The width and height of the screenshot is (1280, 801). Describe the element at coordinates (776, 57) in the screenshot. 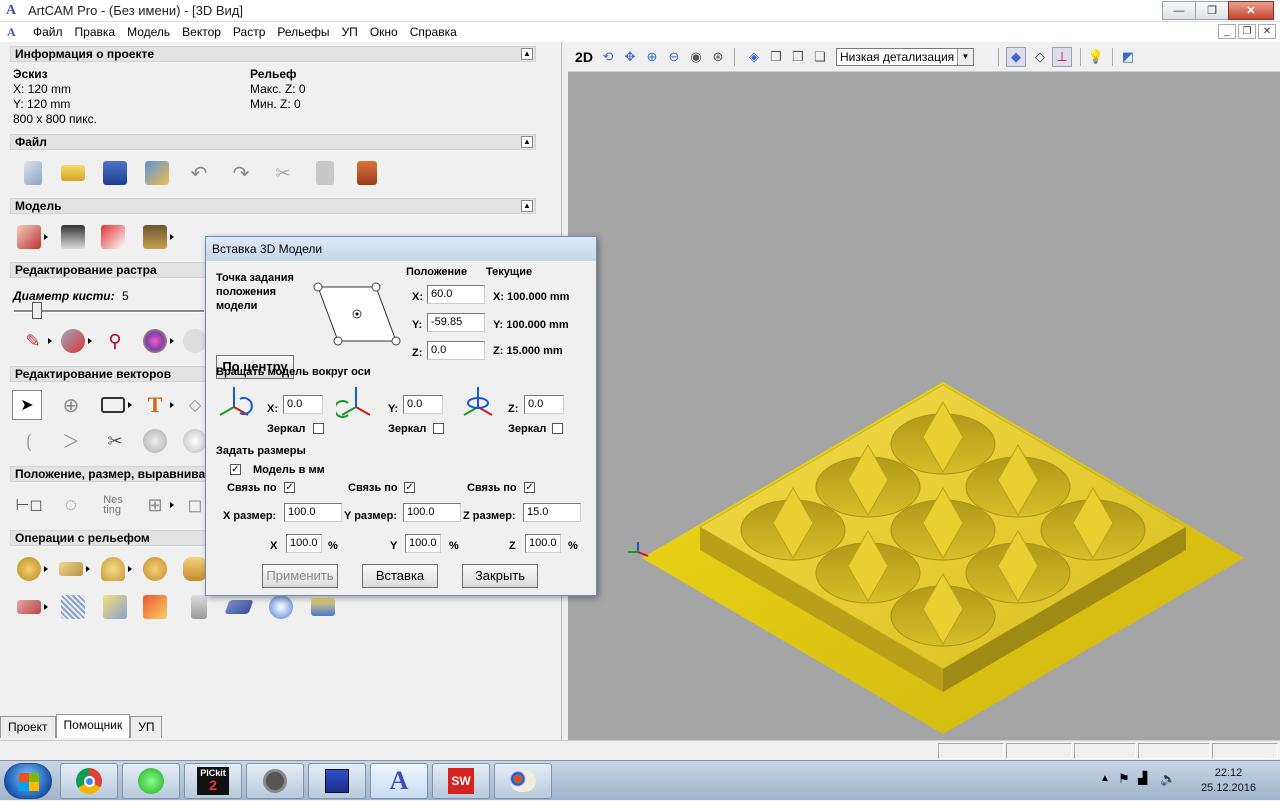

I see `front-view-icon: ❒` at that location.